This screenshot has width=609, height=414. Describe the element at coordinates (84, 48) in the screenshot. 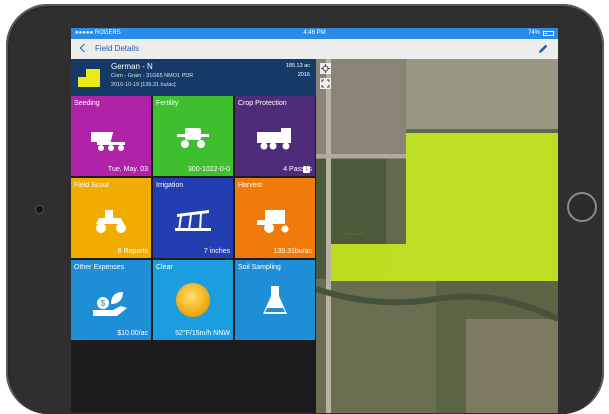

I see `chevron-left-icon` at that location.